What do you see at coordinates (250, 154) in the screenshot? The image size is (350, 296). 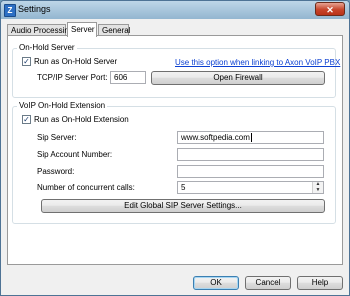 I see `sip-account-input` at bounding box center [250, 154].